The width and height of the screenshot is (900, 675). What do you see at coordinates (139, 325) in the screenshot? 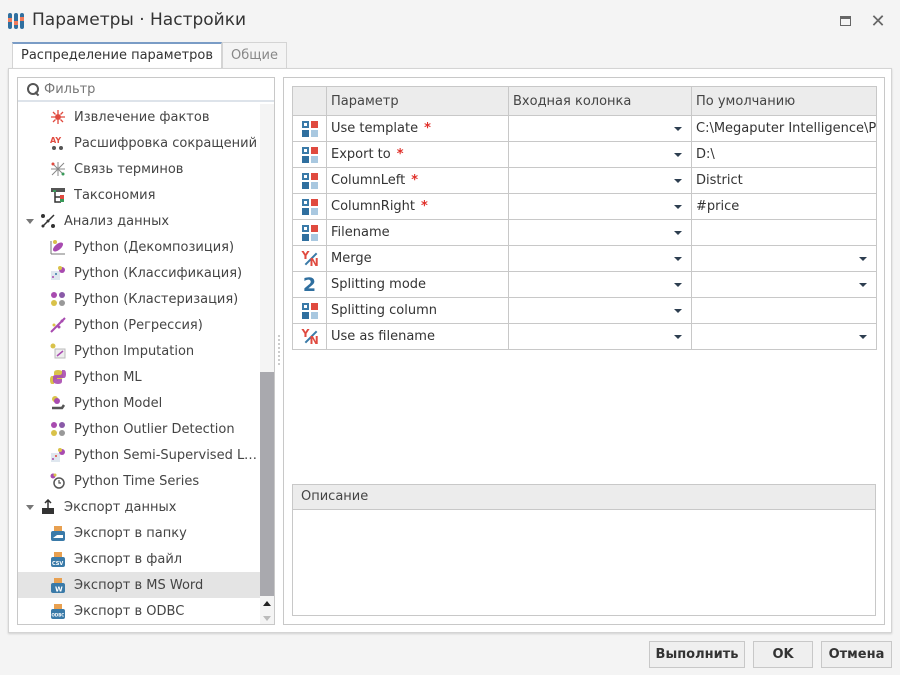
I see `tree-item: Python (Регрессия)` at bounding box center [139, 325].